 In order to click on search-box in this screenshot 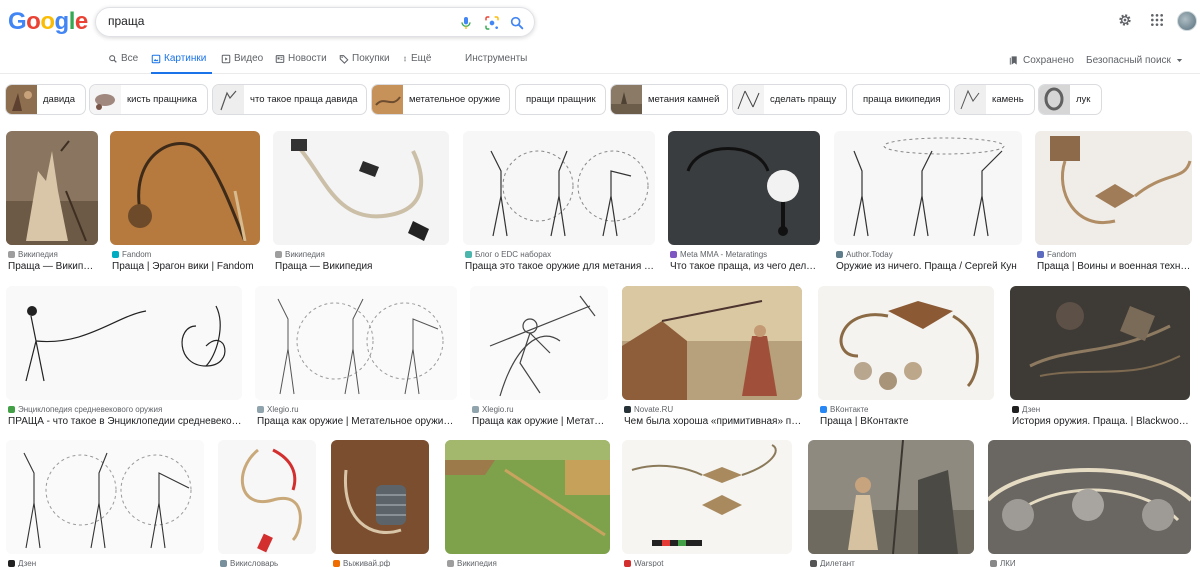, I will do `click(315, 22)`.